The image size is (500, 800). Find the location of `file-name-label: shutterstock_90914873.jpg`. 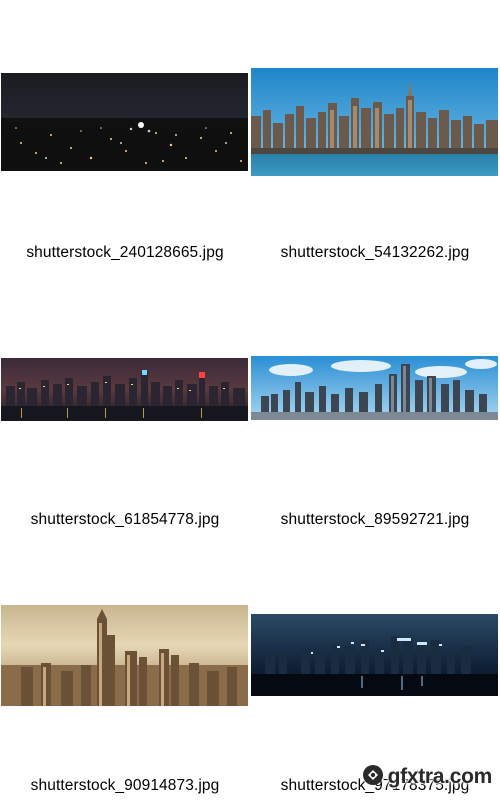

file-name-label: shutterstock_90914873.jpg is located at coordinates (125, 785).